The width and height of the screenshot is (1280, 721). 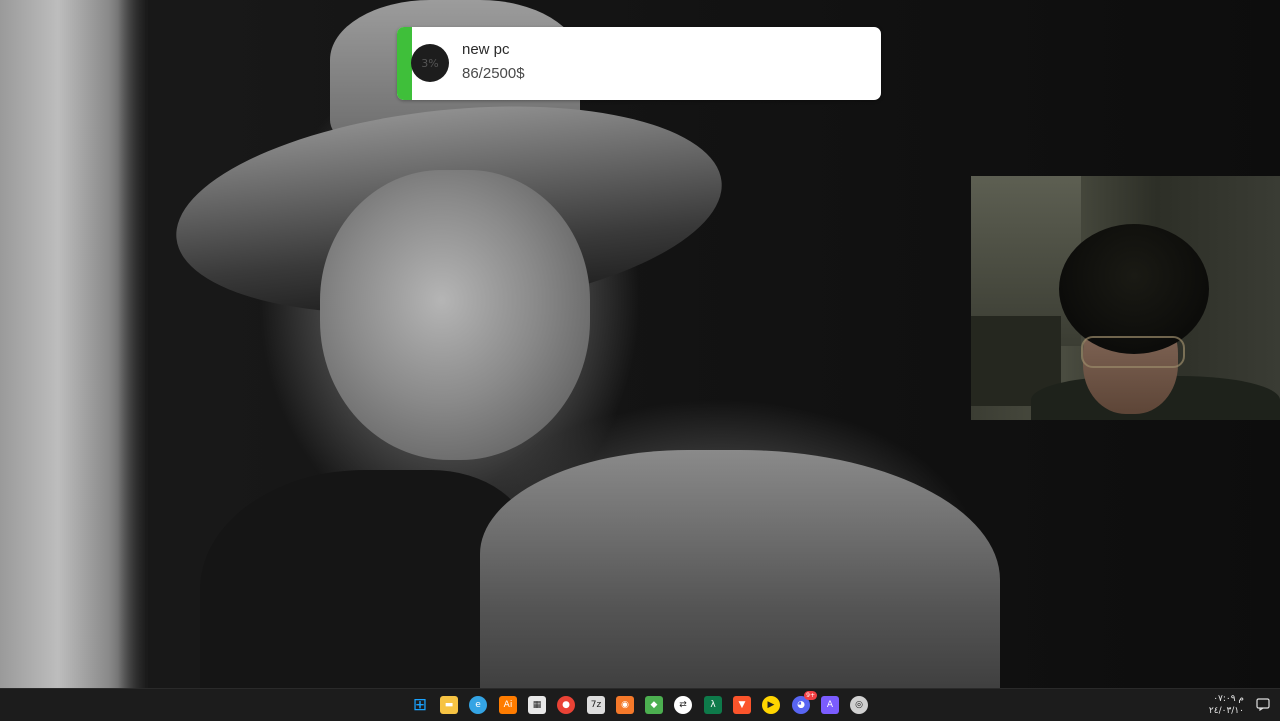 What do you see at coordinates (537, 705) in the screenshot?
I see `microsoft-store-icon: ▦` at bounding box center [537, 705].